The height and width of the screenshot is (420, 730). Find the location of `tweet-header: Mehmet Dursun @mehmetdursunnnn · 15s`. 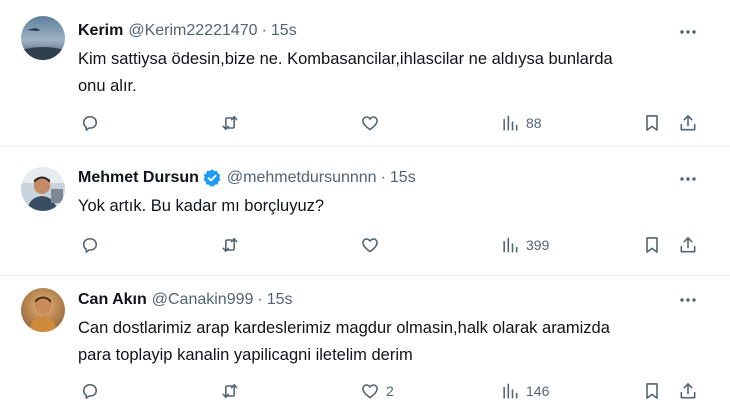

tweet-header: Mehmet Dursun @mehmetdursunnnn · 15s is located at coordinates (247, 178).